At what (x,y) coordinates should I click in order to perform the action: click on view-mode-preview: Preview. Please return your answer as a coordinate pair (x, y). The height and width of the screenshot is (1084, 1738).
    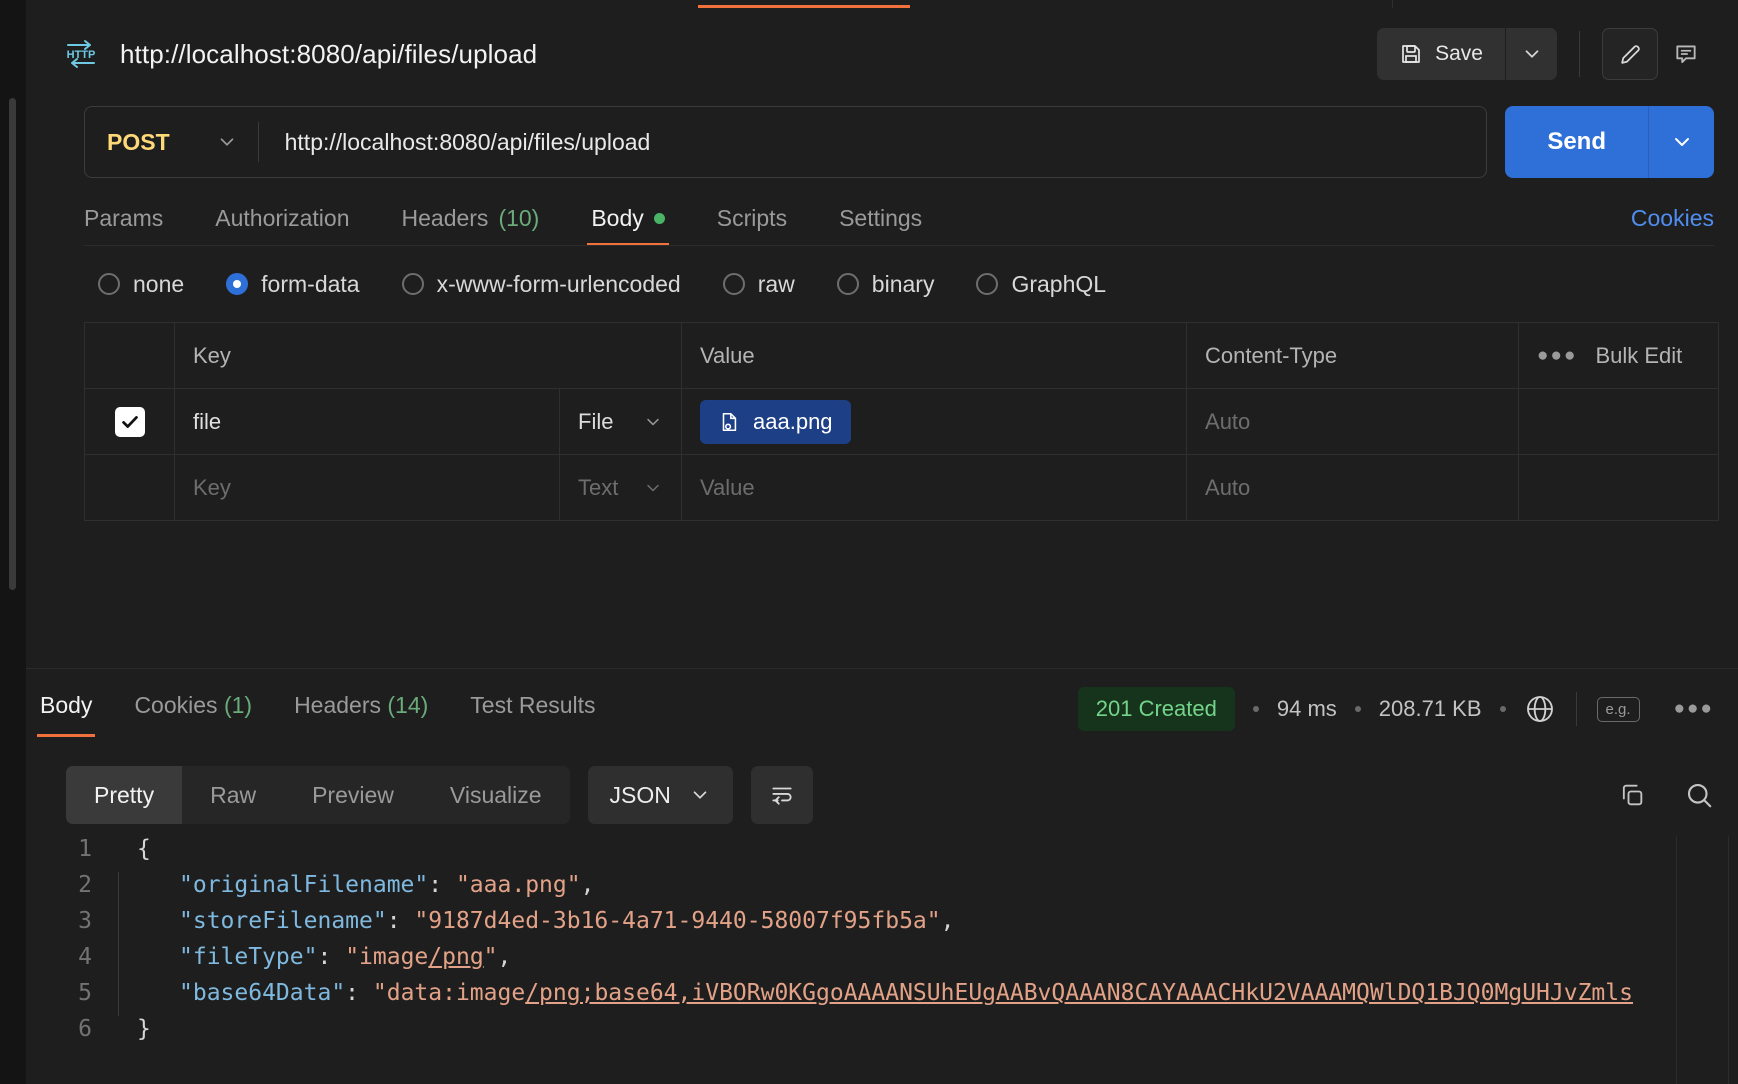
    Looking at the image, I should click on (353, 795).